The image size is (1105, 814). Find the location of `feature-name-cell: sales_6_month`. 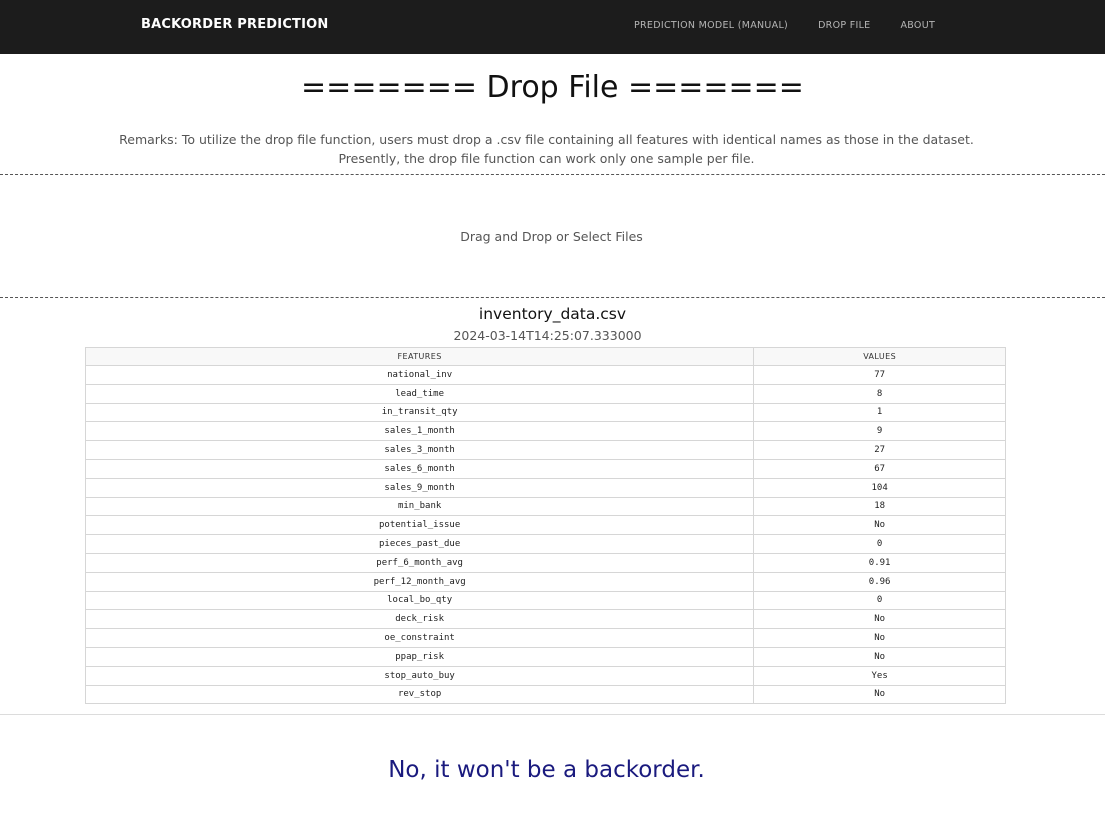

feature-name-cell: sales_6_month is located at coordinates (419, 468).